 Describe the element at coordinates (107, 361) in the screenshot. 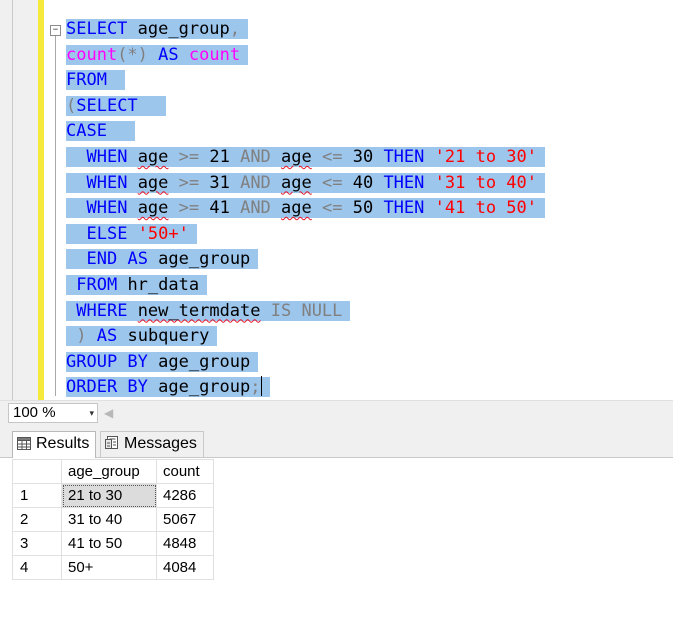

I see `code-token: GROUP BY` at that location.